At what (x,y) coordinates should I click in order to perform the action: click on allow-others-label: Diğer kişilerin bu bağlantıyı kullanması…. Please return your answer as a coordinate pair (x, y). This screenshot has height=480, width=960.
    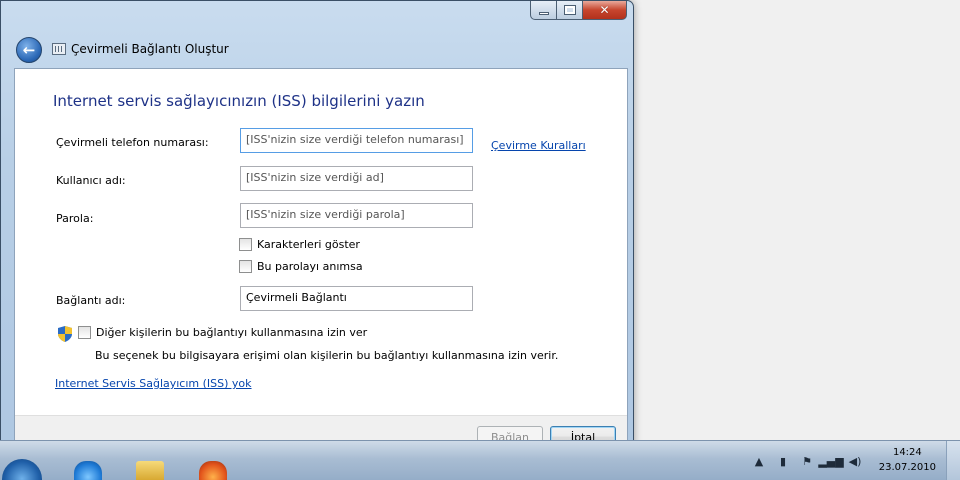
    Looking at the image, I should click on (232, 332).